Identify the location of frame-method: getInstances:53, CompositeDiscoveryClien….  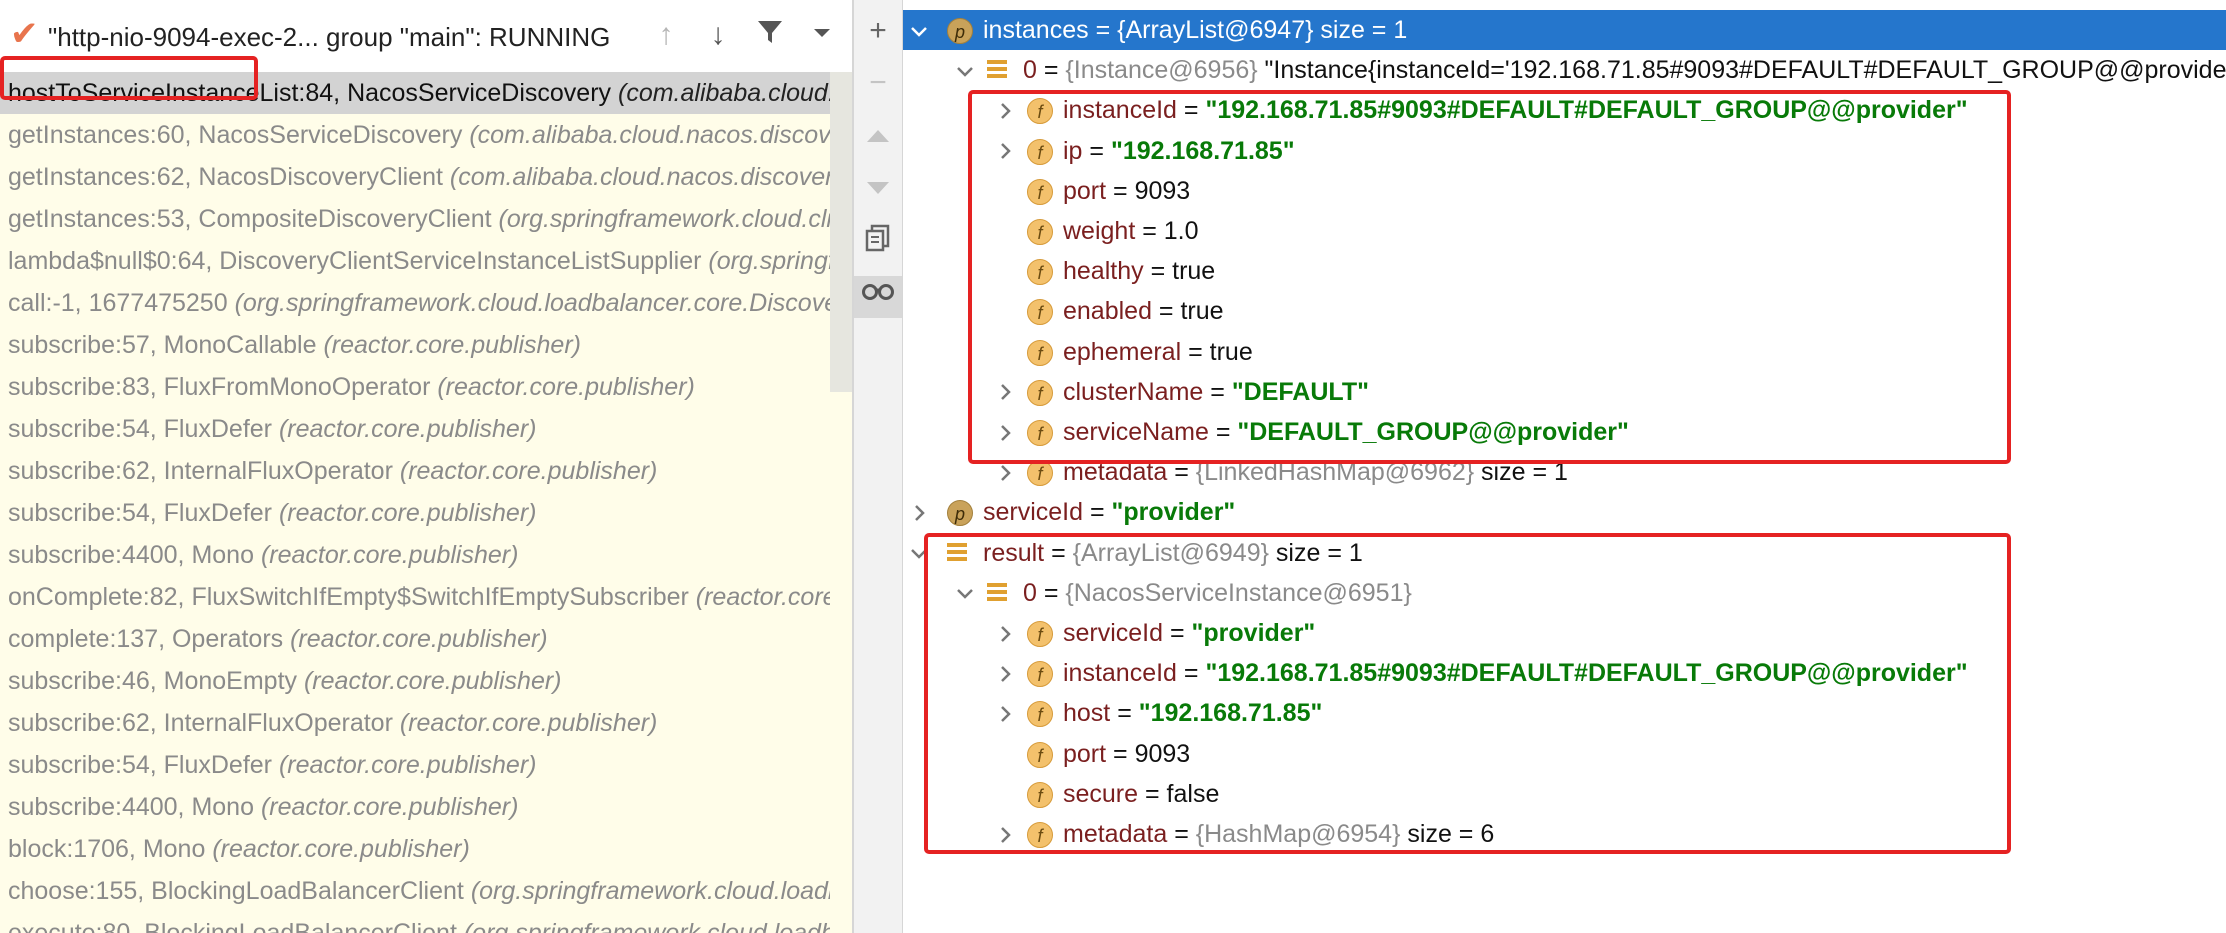
(250, 219).